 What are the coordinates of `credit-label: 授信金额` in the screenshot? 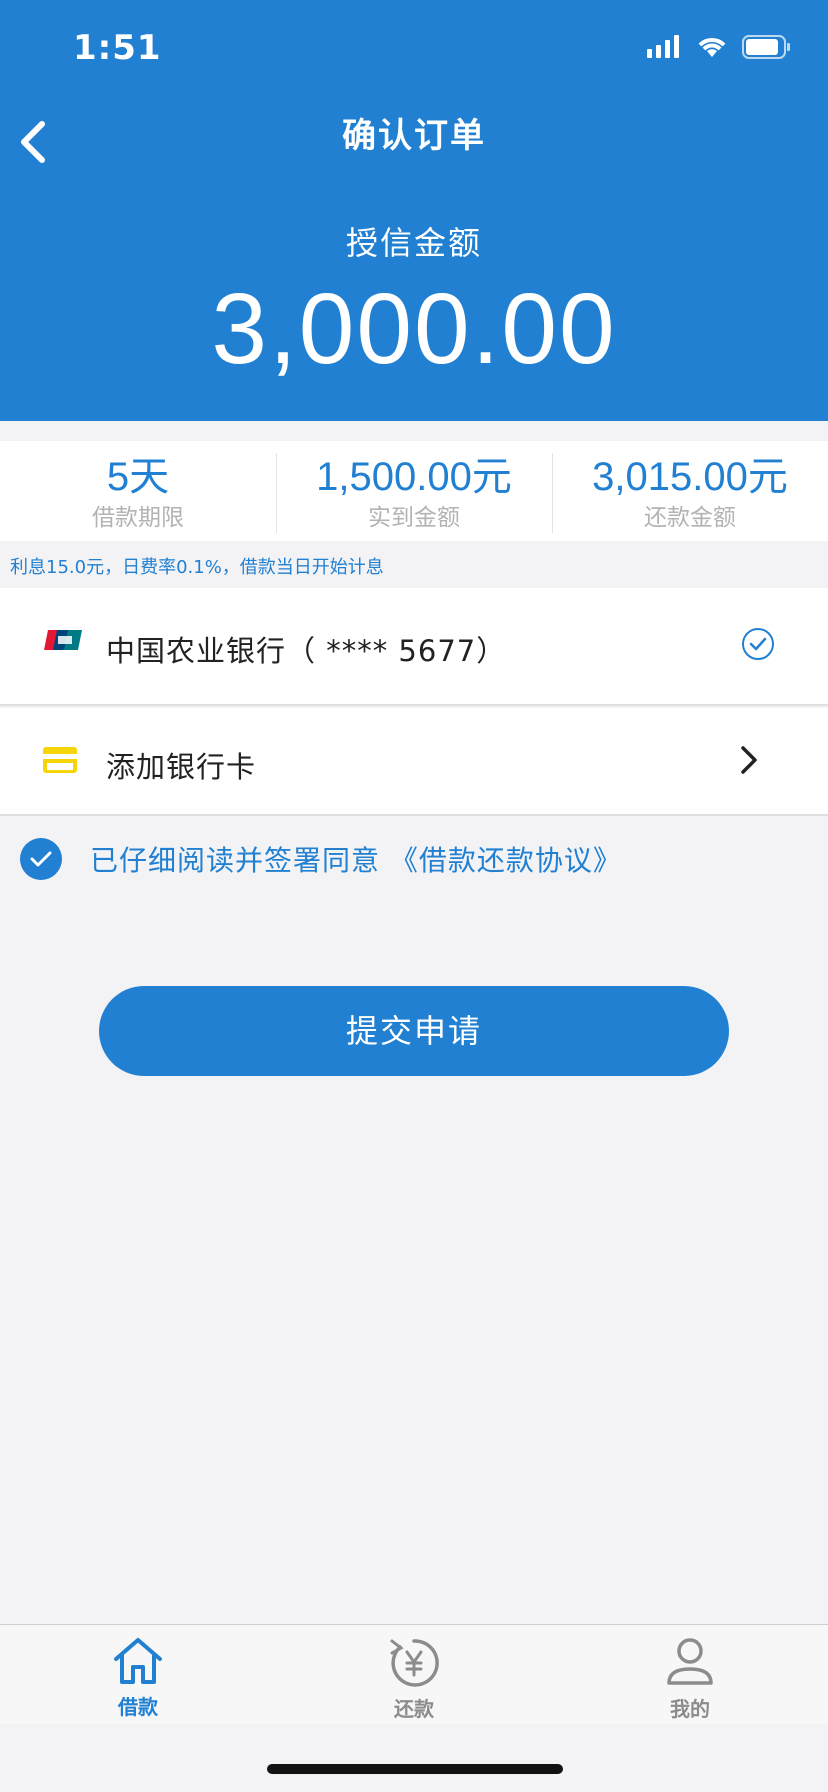 It's located at (413, 243).